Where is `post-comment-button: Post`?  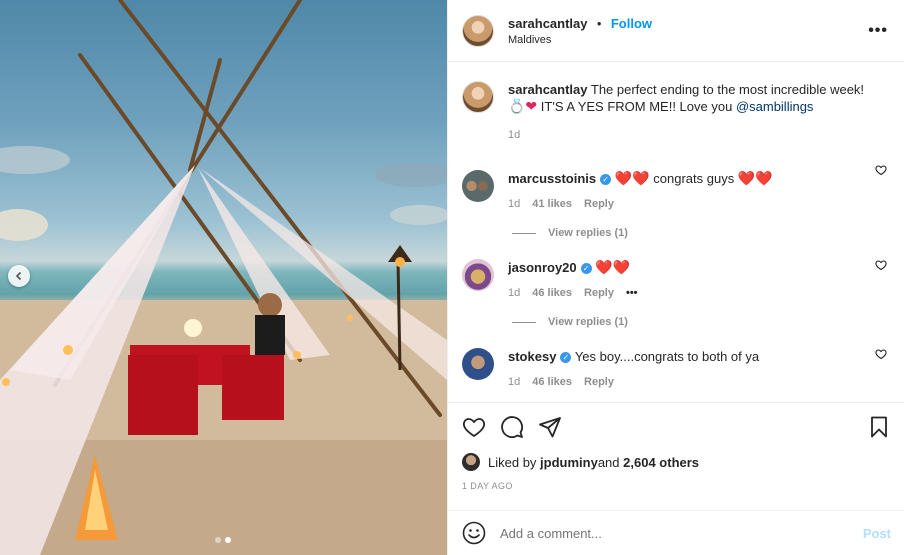
post-comment-button: Post is located at coordinates (877, 533).